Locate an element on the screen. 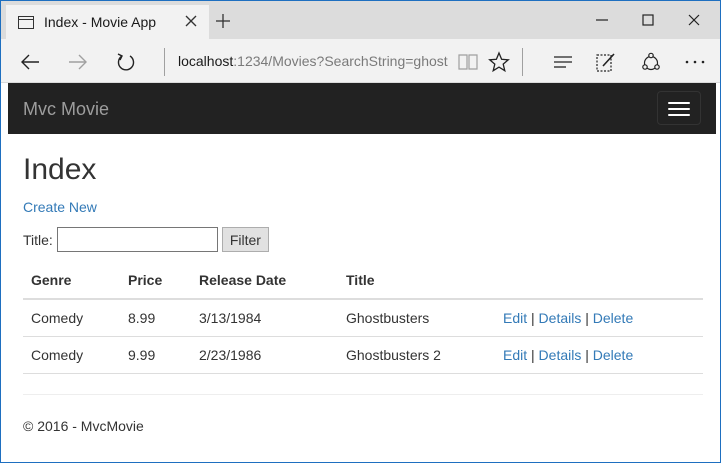  column-header-price: Price is located at coordinates (155, 281).